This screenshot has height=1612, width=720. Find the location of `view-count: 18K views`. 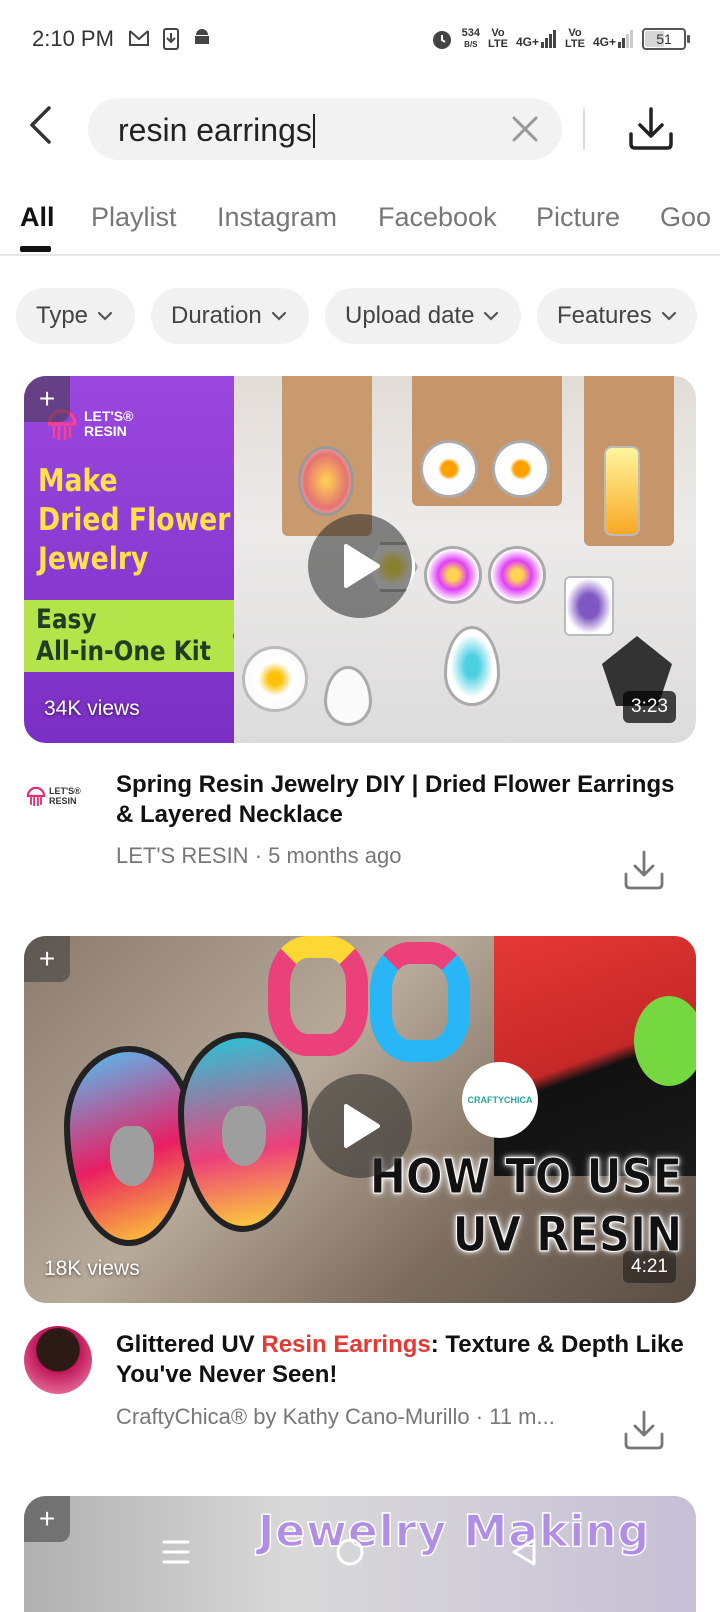

view-count: 18K views is located at coordinates (92, 1268).